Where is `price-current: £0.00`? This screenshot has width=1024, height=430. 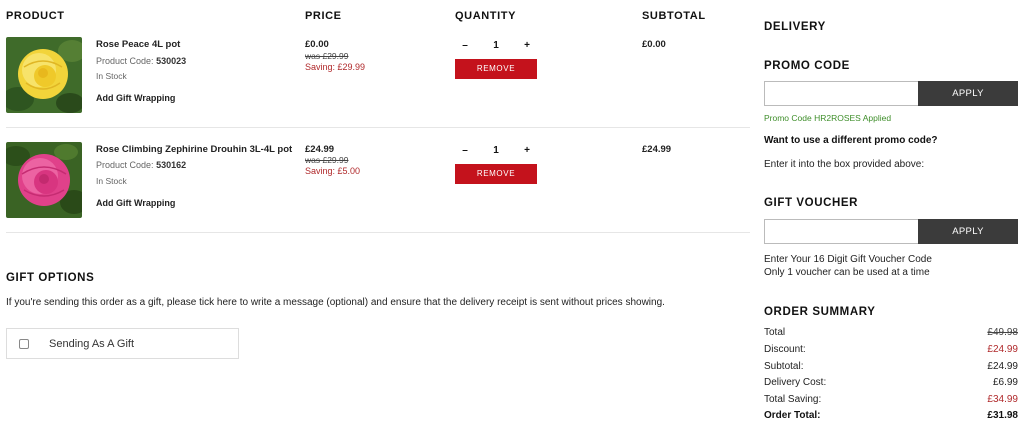 price-current: £0.00 is located at coordinates (317, 44).